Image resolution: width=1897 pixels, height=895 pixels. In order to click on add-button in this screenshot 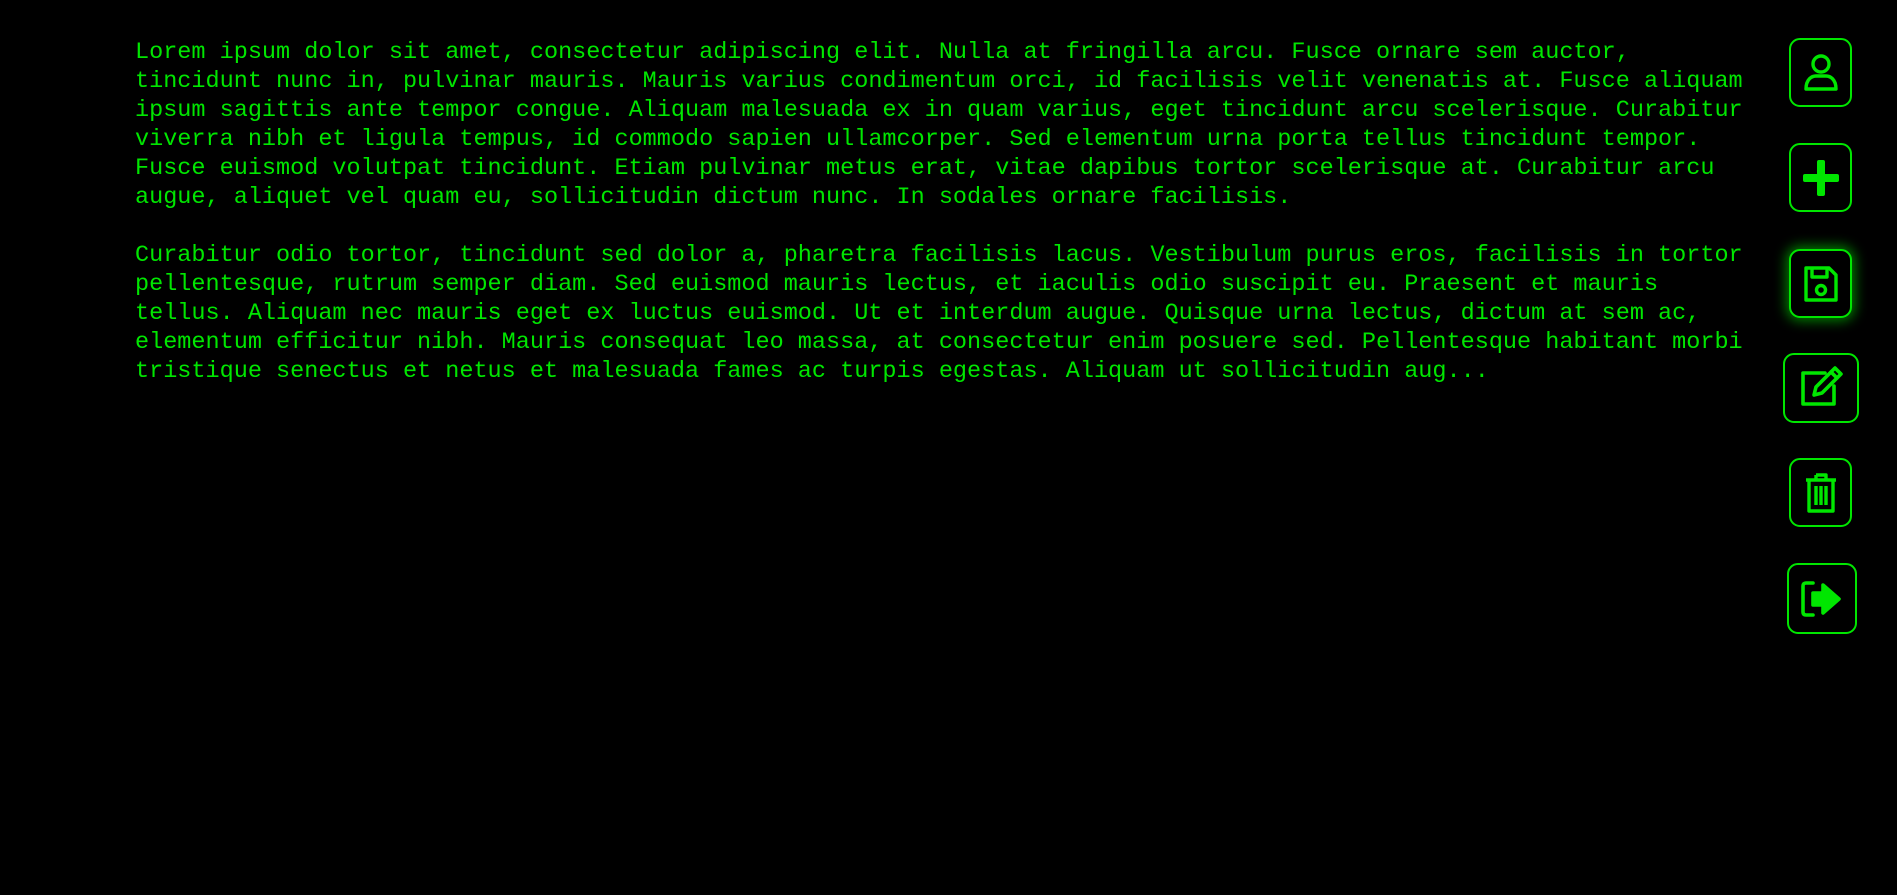, I will do `click(1820, 177)`.